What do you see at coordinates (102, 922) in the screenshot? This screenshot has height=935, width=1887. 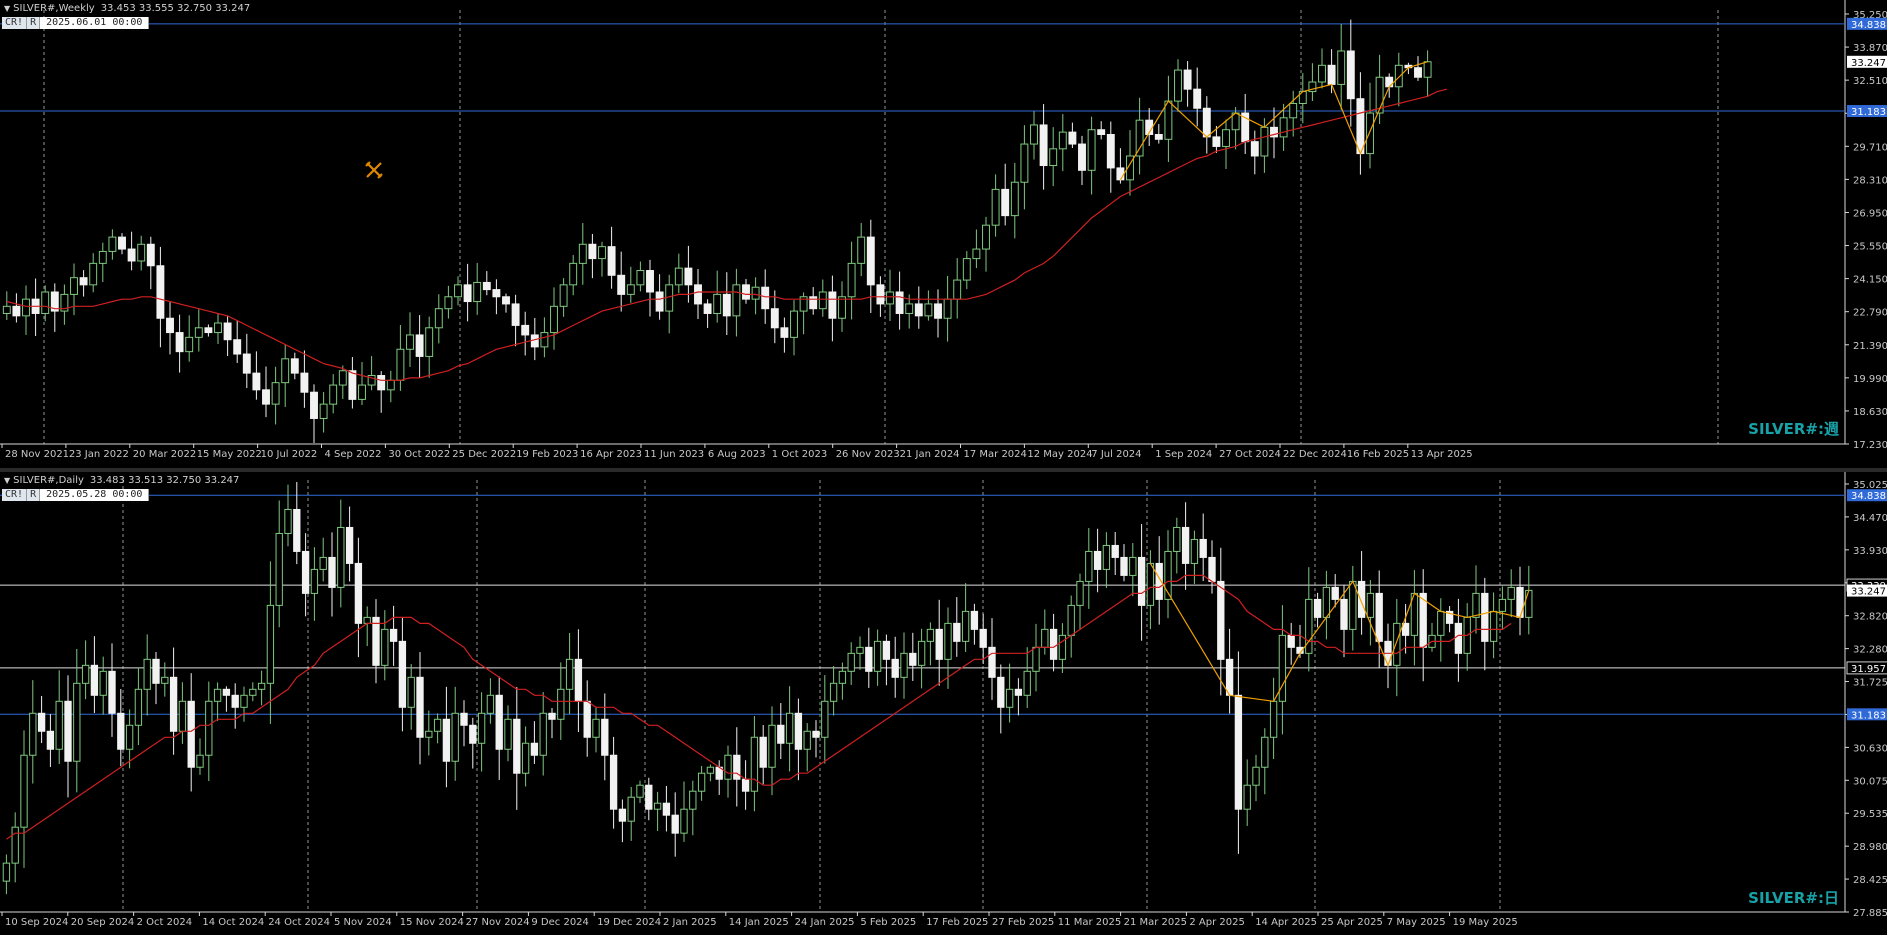 I see `time-tick-label: 20 Sep 2024` at bounding box center [102, 922].